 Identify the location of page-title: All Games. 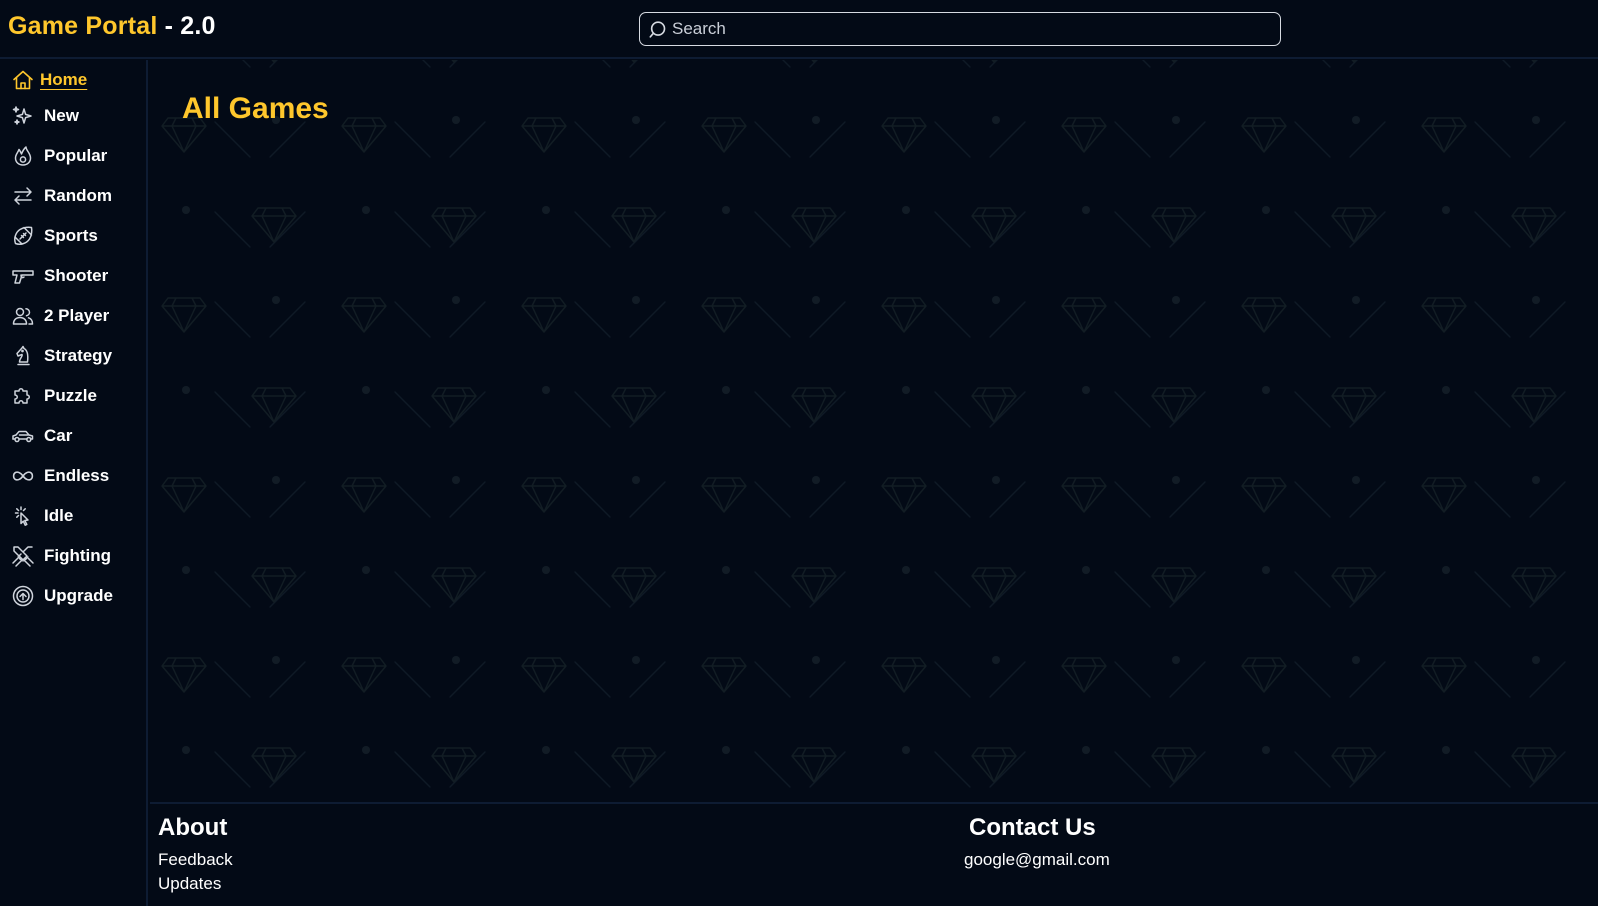
(255, 108).